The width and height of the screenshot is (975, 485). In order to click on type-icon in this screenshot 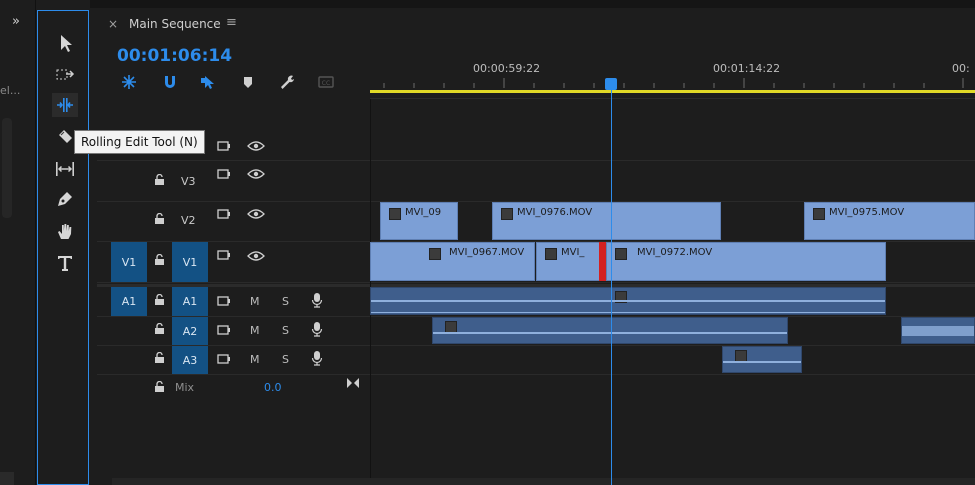, I will do `click(65, 263)`.